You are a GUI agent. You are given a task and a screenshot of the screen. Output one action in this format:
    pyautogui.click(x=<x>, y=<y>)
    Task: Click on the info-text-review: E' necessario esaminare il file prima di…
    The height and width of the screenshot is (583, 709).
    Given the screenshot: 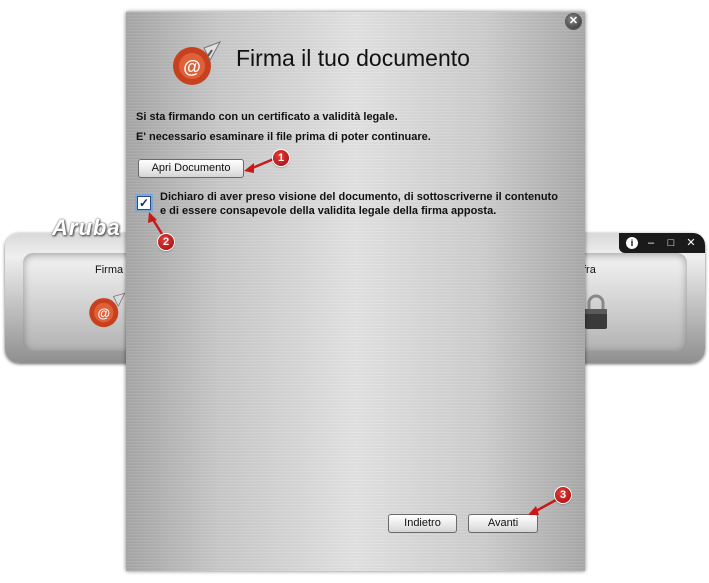 What is the action you would take?
    pyautogui.click(x=283, y=137)
    